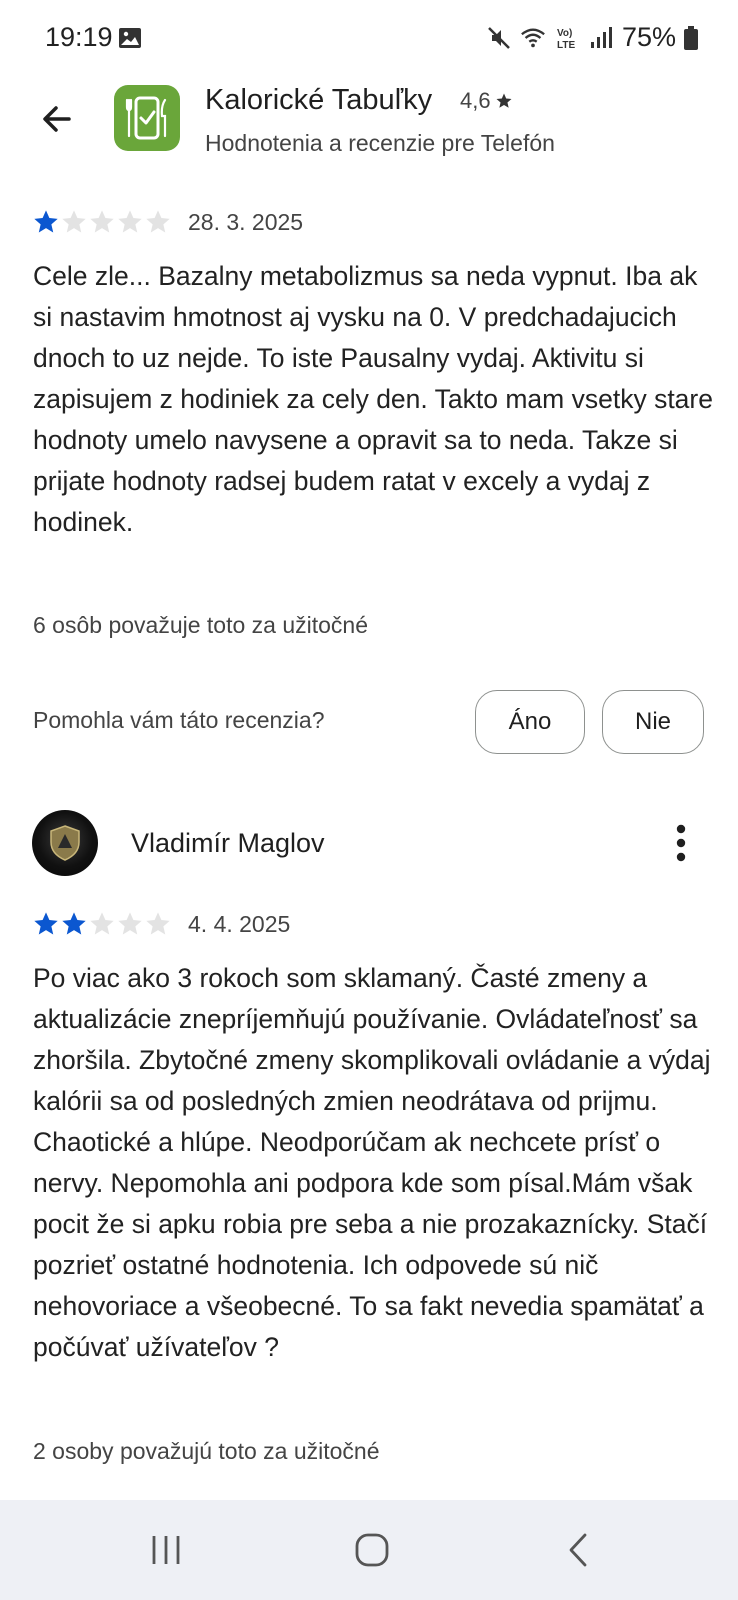 The height and width of the screenshot is (1600, 738). I want to click on app-rating: 4,6, so click(486, 101).